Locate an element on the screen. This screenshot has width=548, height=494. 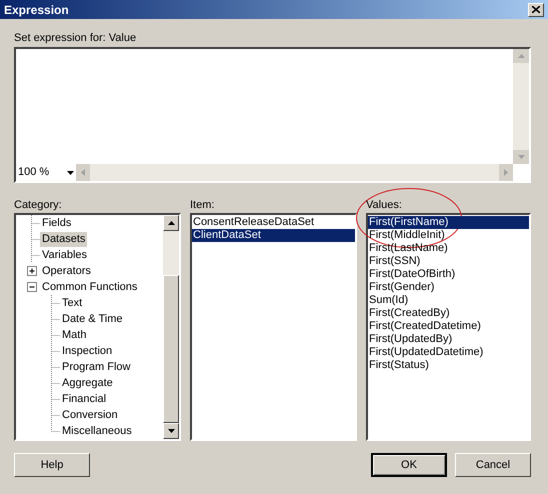
expression-label: Set expression for: Value is located at coordinates (76, 38).